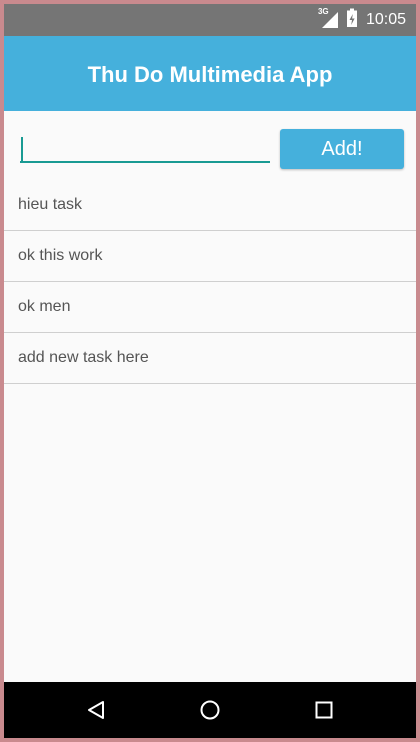 Image resolution: width=420 pixels, height=742 pixels. What do you see at coordinates (145, 148) in the screenshot?
I see `task-input` at bounding box center [145, 148].